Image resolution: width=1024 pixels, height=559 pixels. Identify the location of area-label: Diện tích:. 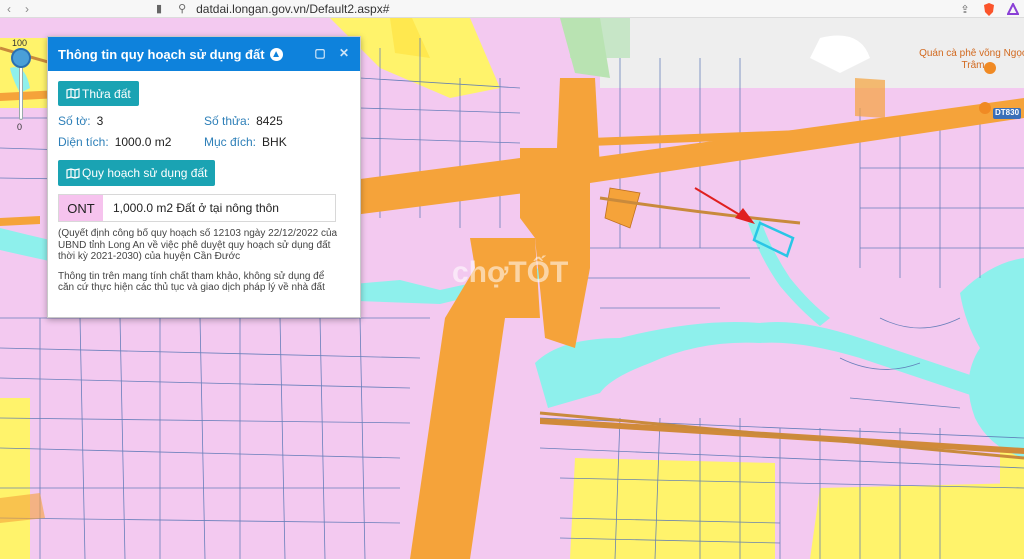
(83, 141).